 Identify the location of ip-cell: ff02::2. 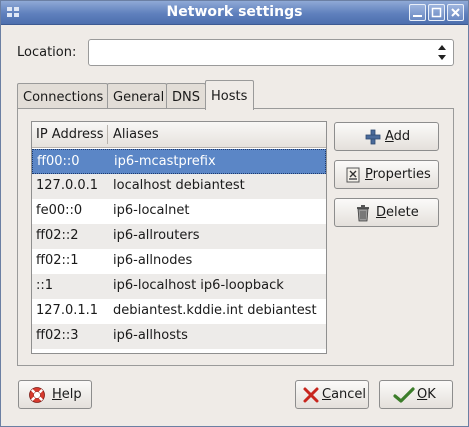
(57, 235).